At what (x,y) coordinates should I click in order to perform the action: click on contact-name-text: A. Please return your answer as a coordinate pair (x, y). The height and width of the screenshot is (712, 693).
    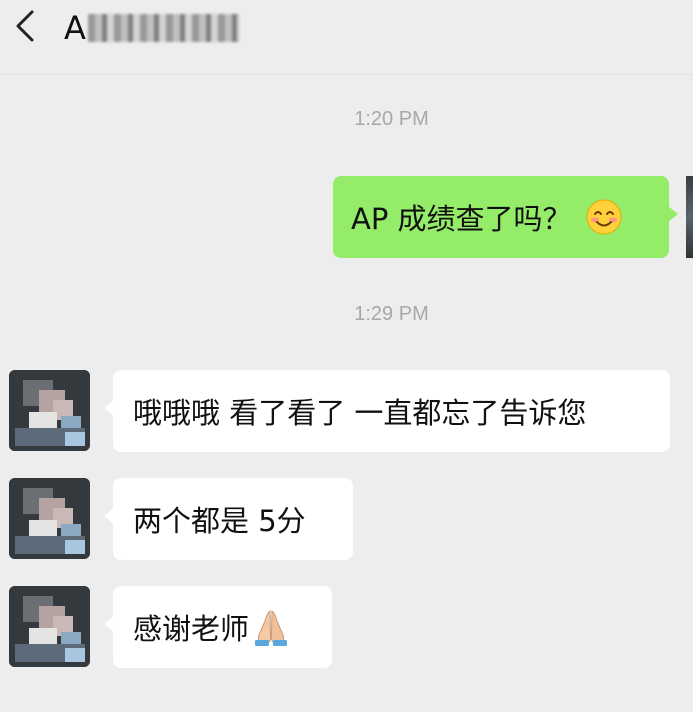
    Looking at the image, I should click on (75, 28).